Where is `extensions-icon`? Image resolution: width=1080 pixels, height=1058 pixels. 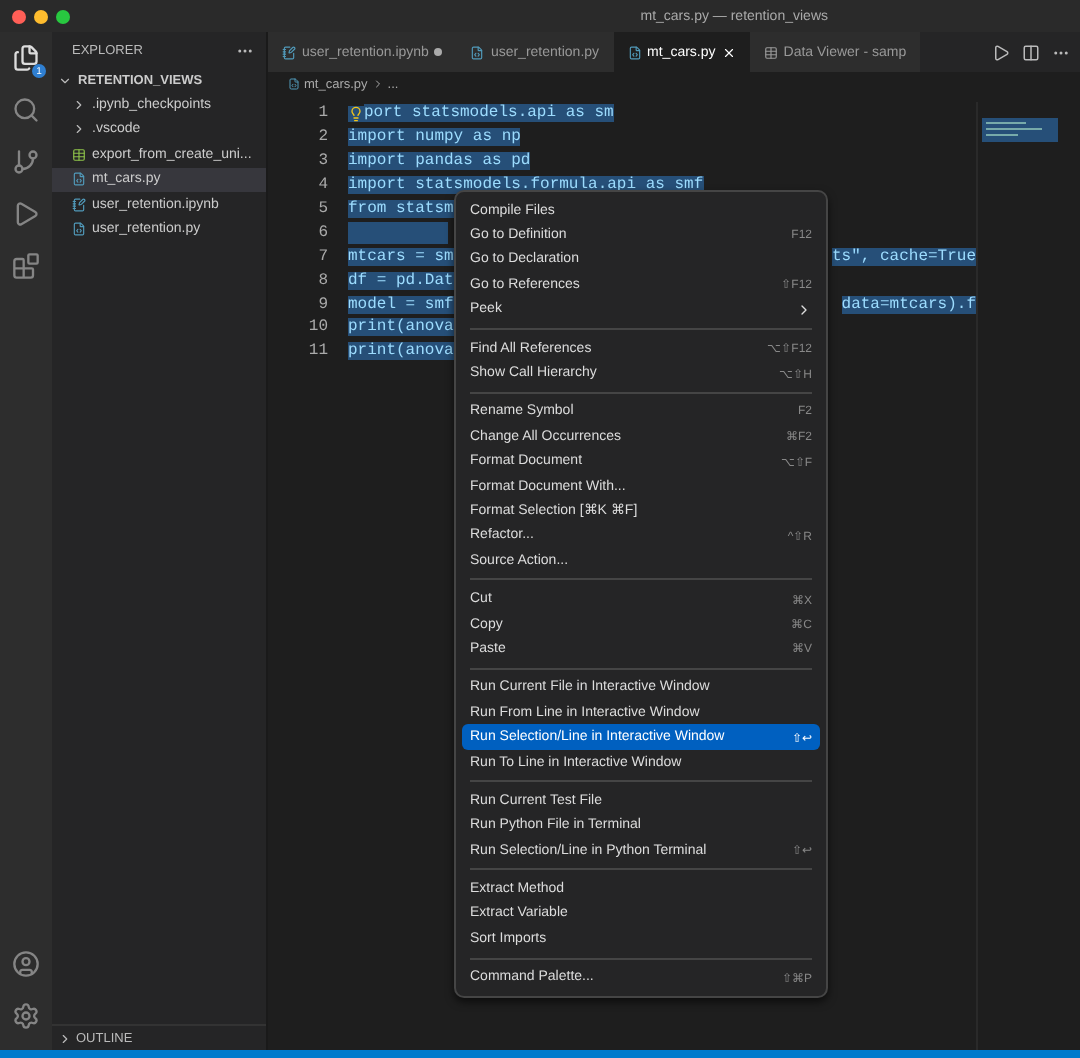
extensions-icon is located at coordinates (26, 266).